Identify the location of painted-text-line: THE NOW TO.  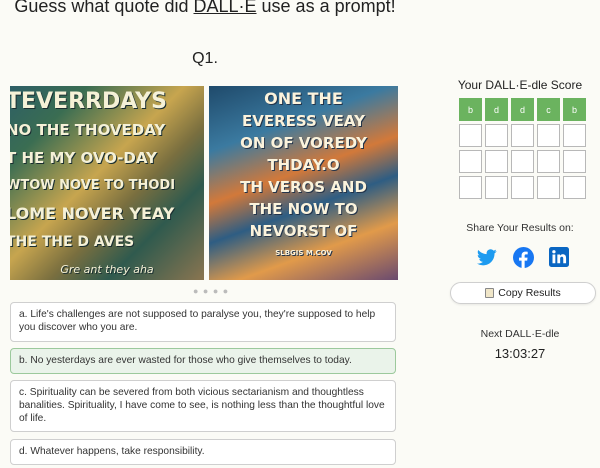
(303, 209).